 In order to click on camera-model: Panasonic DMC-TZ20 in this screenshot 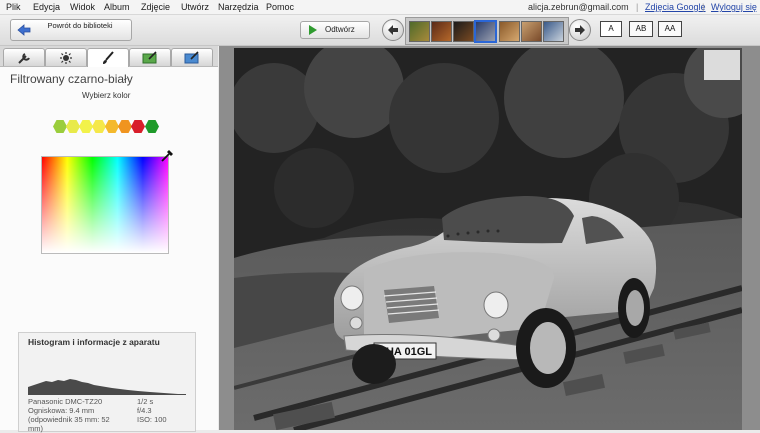, I will do `click(65, 401)`.